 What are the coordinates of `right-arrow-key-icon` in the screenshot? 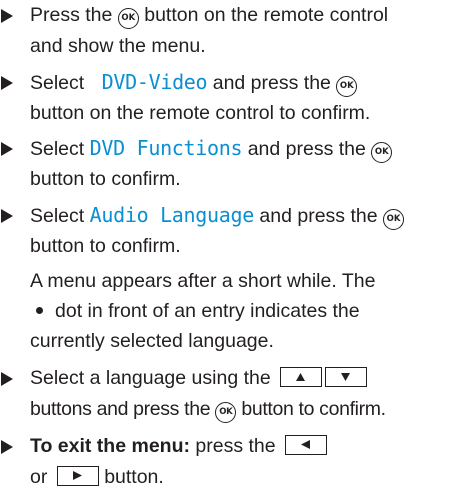 It's located at (77, 476).